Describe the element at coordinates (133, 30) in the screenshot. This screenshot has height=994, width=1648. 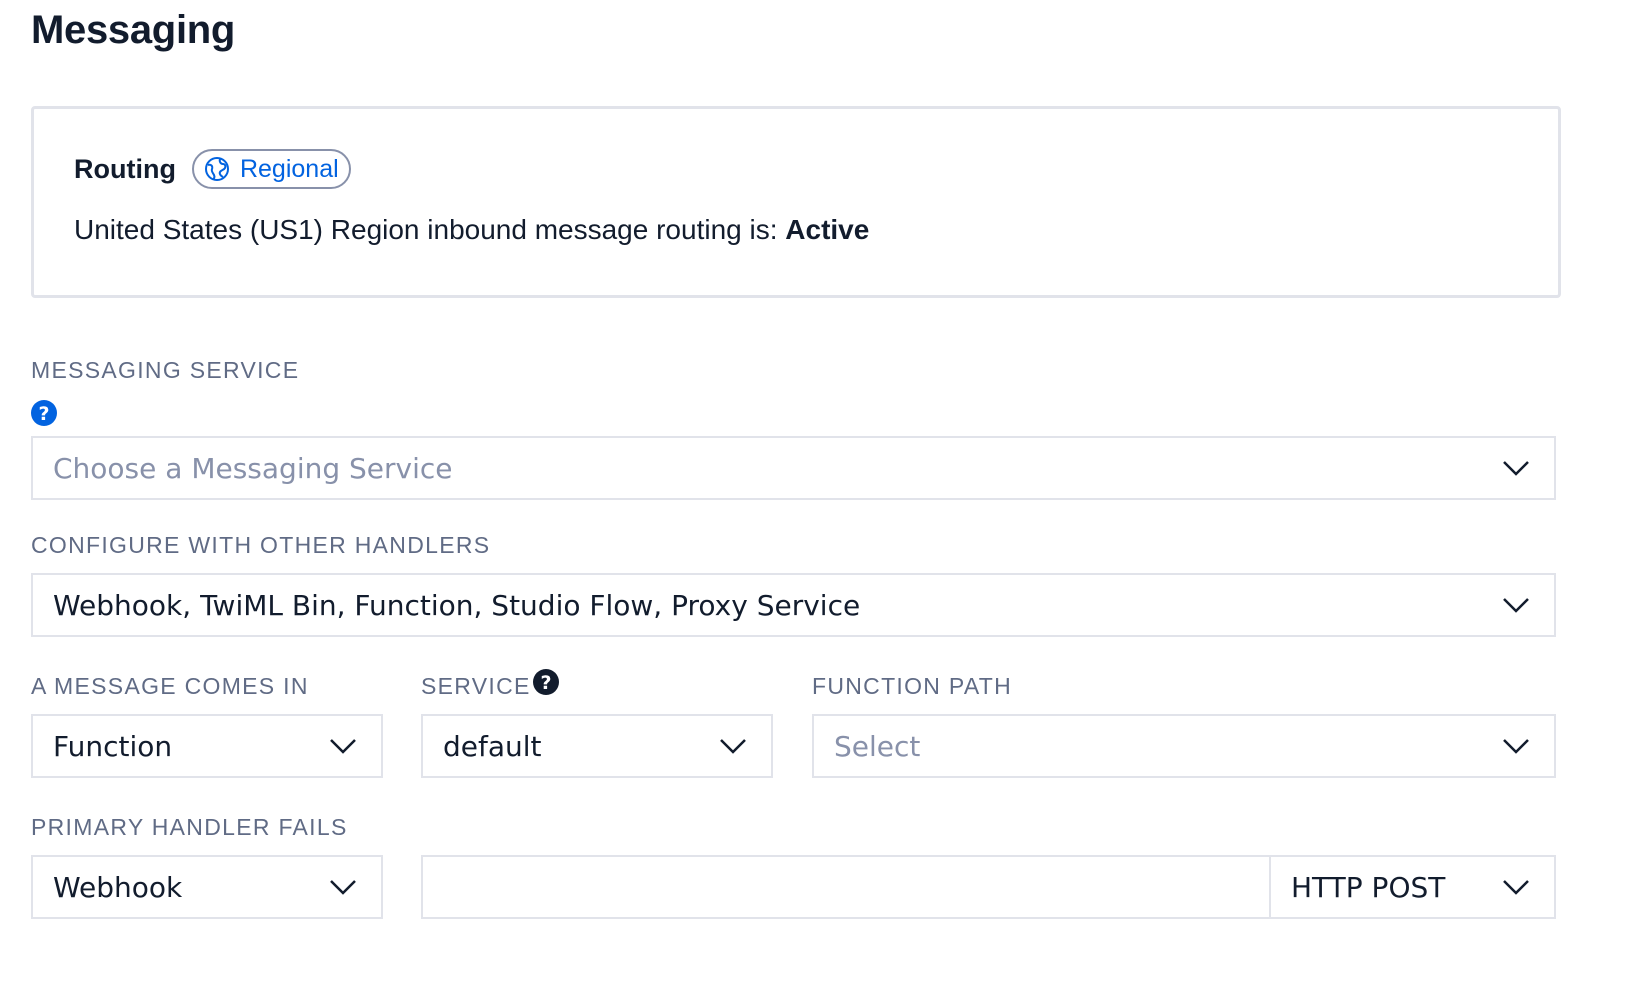
I see `page-title: Messaging` at that location.